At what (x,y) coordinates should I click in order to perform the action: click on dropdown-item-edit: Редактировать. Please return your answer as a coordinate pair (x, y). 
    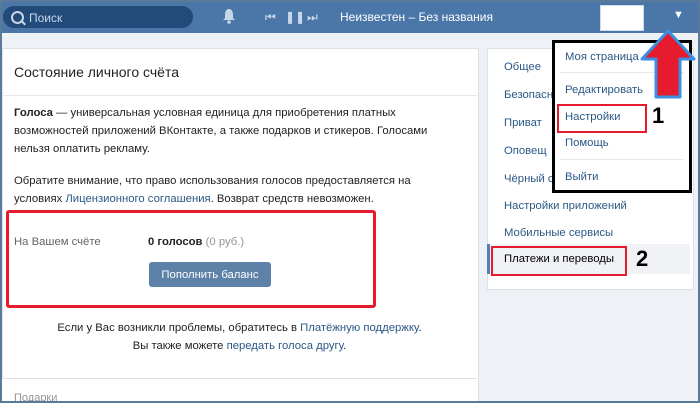
    Looking at the image, I should click on (604, 90).